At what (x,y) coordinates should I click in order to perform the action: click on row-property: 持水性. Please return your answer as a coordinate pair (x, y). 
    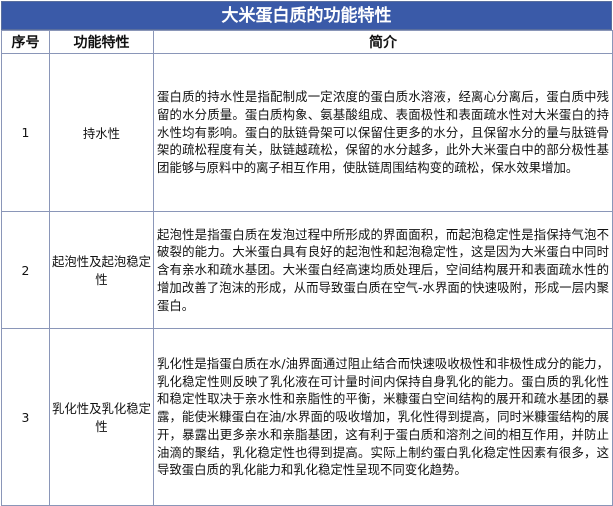
    Looking at the image, I should click on (101, 132).